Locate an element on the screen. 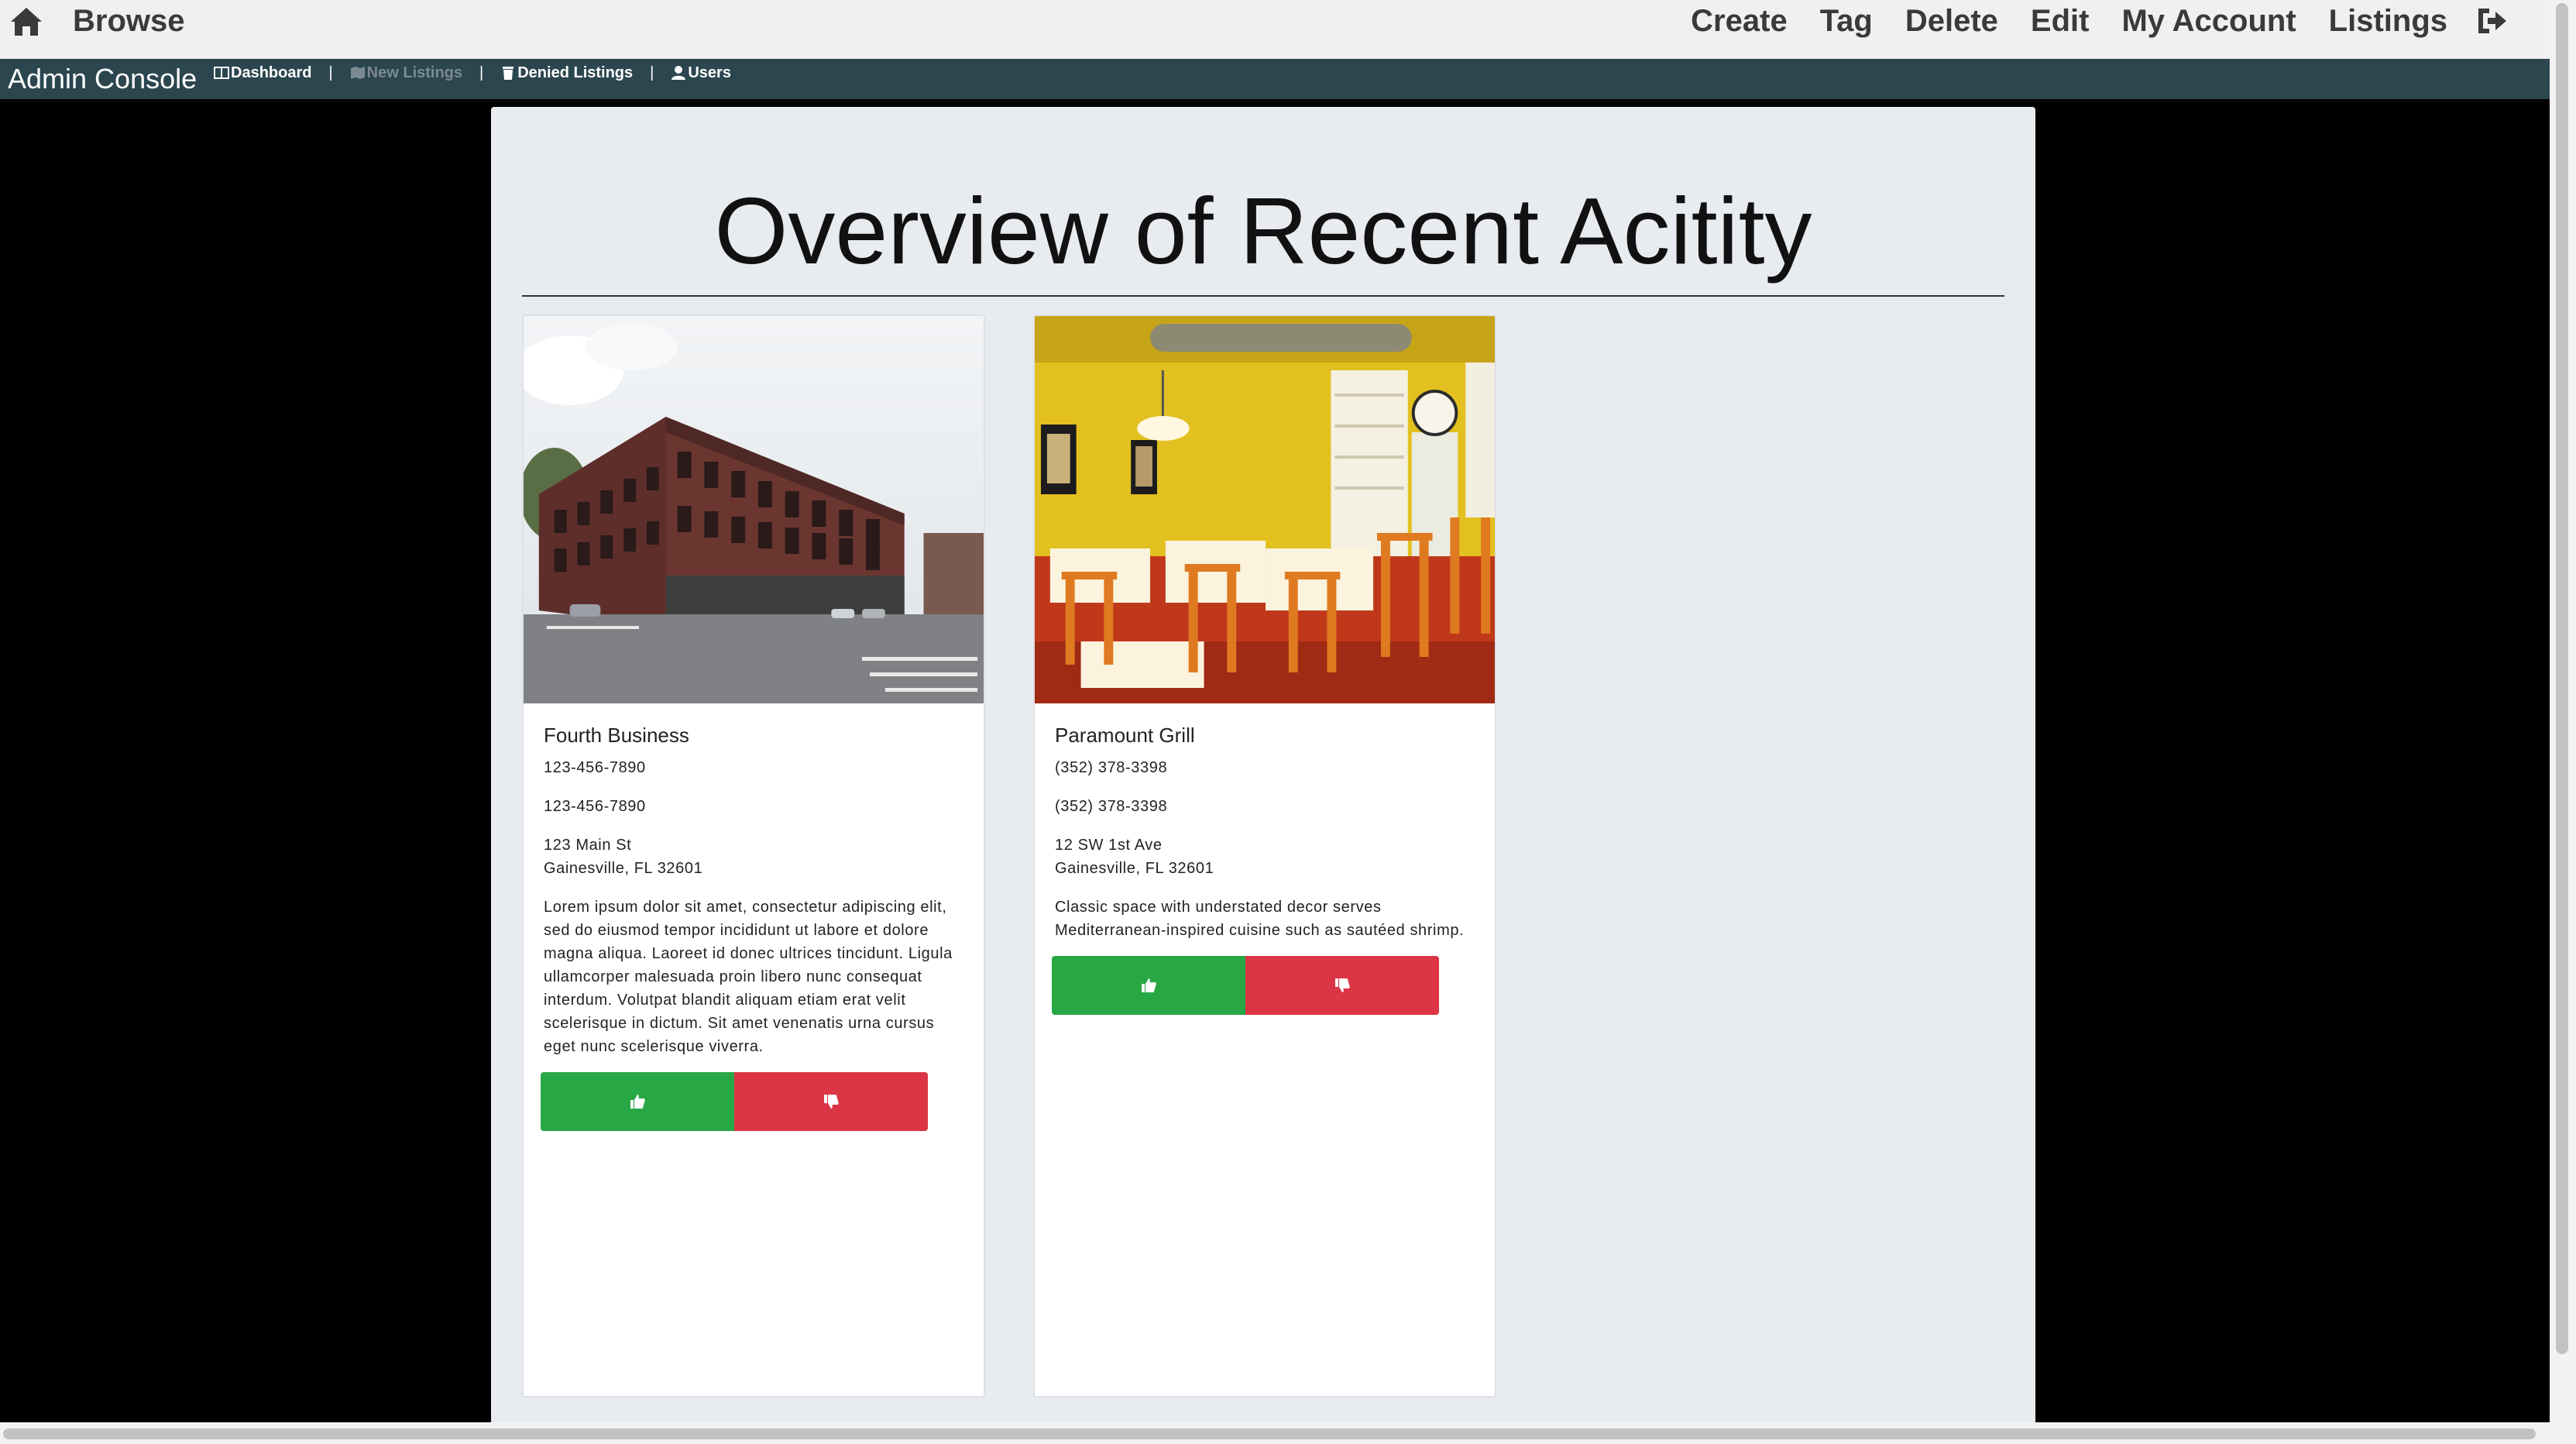  browse-link: Browse is located at coordinates (129, 21).